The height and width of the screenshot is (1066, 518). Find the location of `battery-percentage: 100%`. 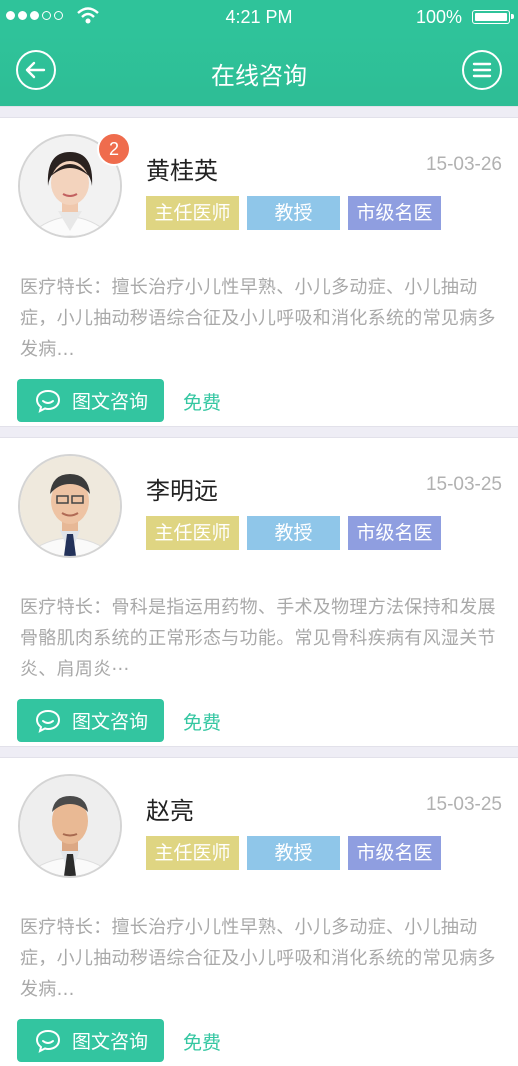

battery-percentage: 100% is located at coordinates (438, 17).